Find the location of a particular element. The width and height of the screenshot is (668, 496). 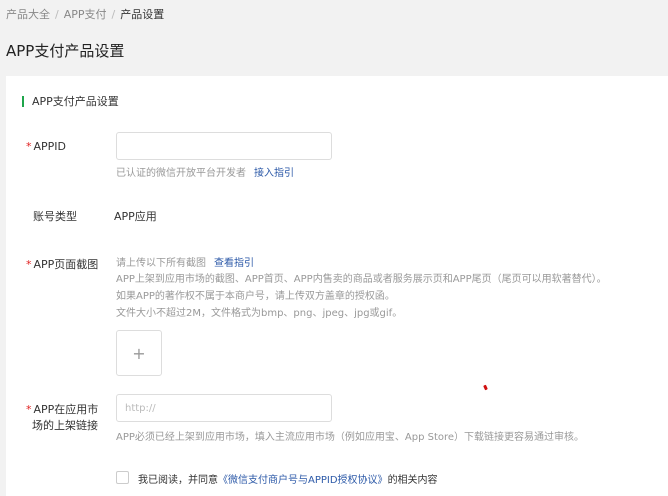

view-guide-link: 查看指引 is located at coordinates (234, 263).